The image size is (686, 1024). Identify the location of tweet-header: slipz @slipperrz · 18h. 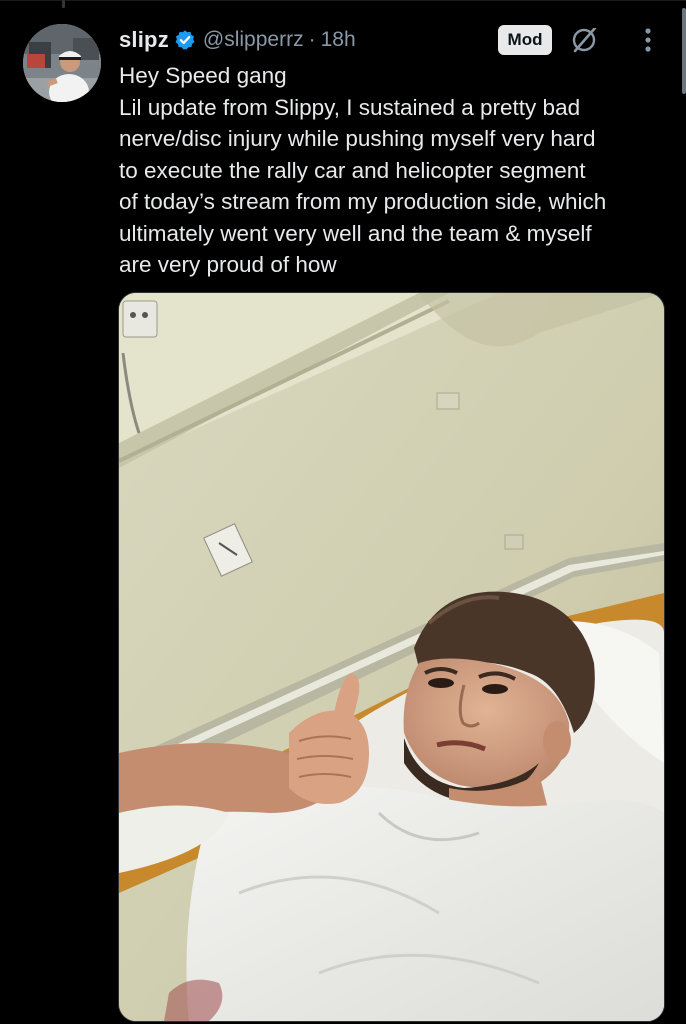
(237, 40).